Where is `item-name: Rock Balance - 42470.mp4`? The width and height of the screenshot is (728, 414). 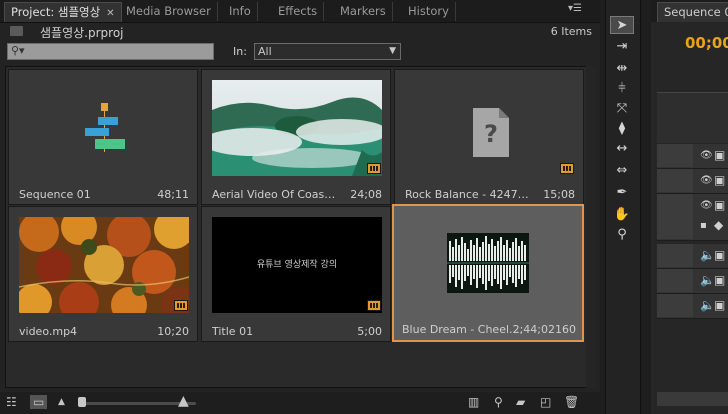
item-name: Rock Balance - 42470.mp4 is located at coordinates (468, 194).